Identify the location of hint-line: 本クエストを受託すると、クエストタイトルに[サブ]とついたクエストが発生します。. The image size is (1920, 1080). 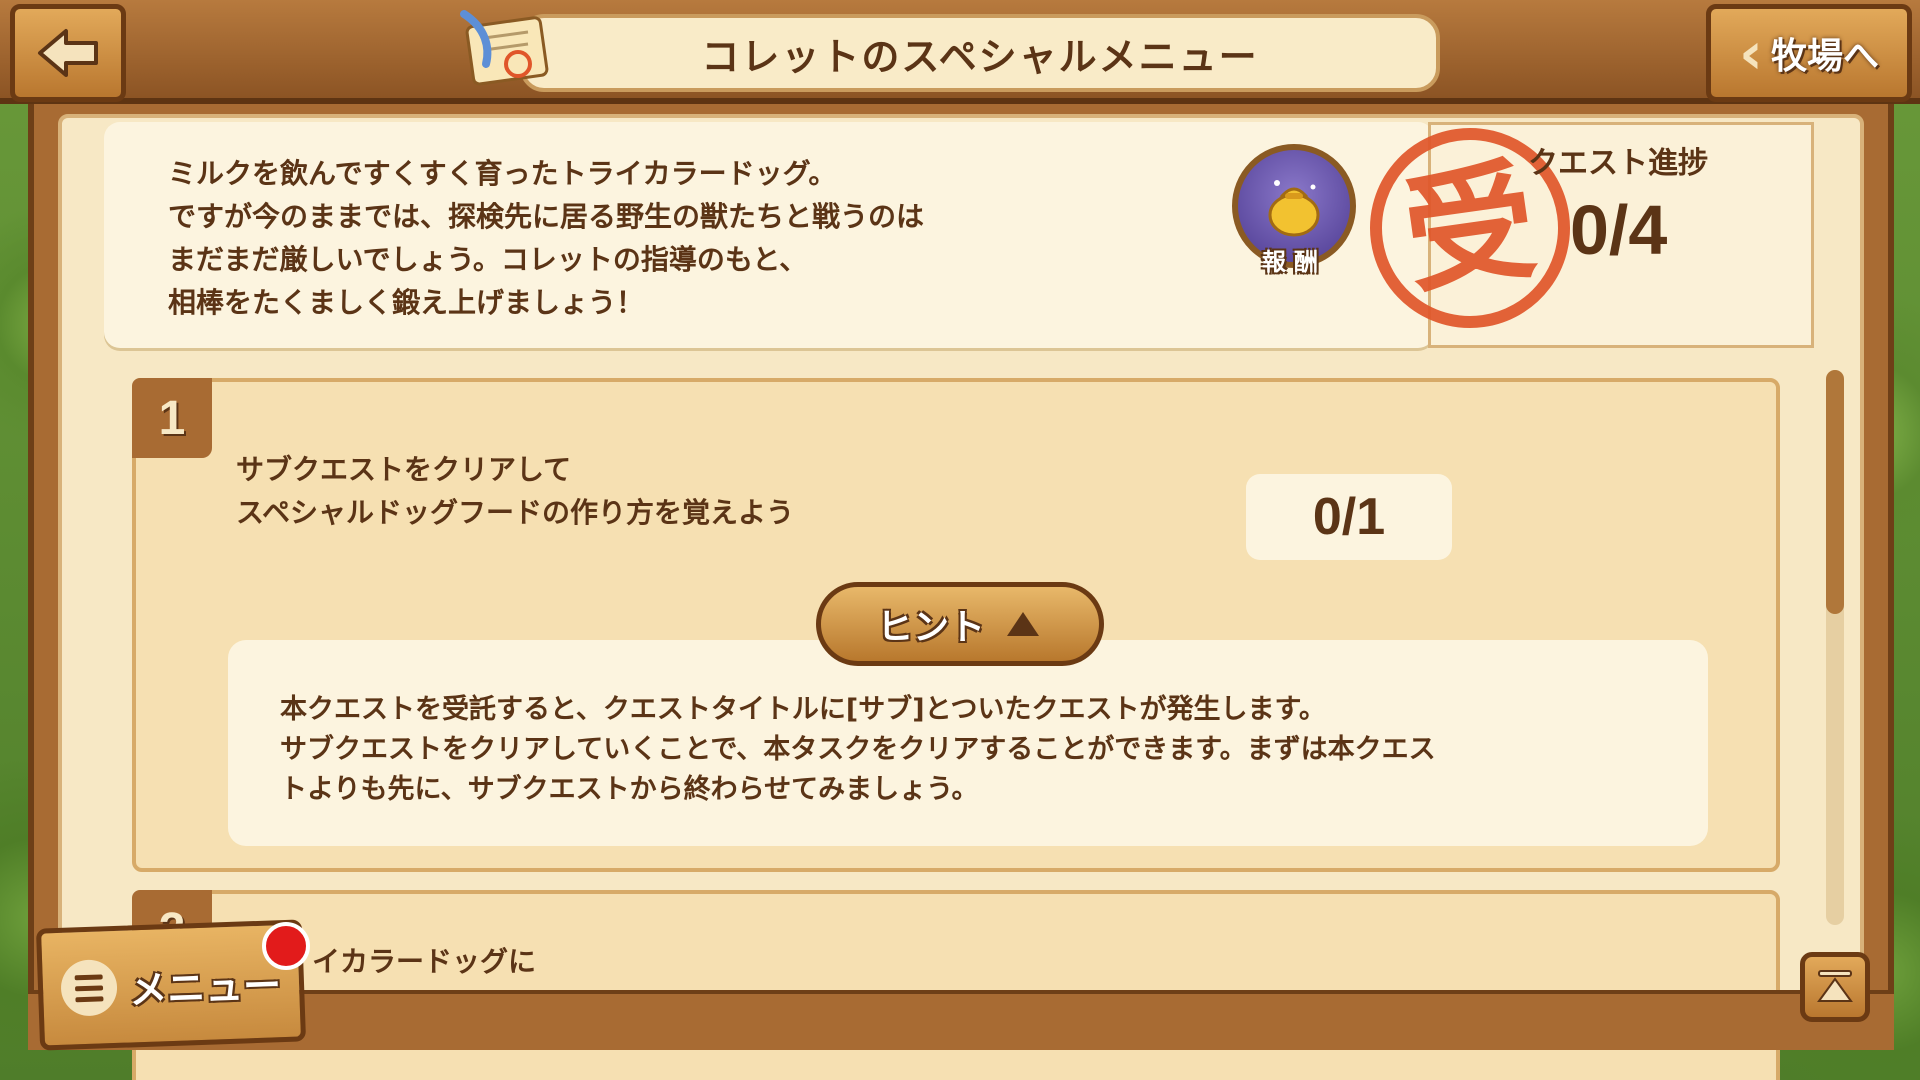
(803, 709).